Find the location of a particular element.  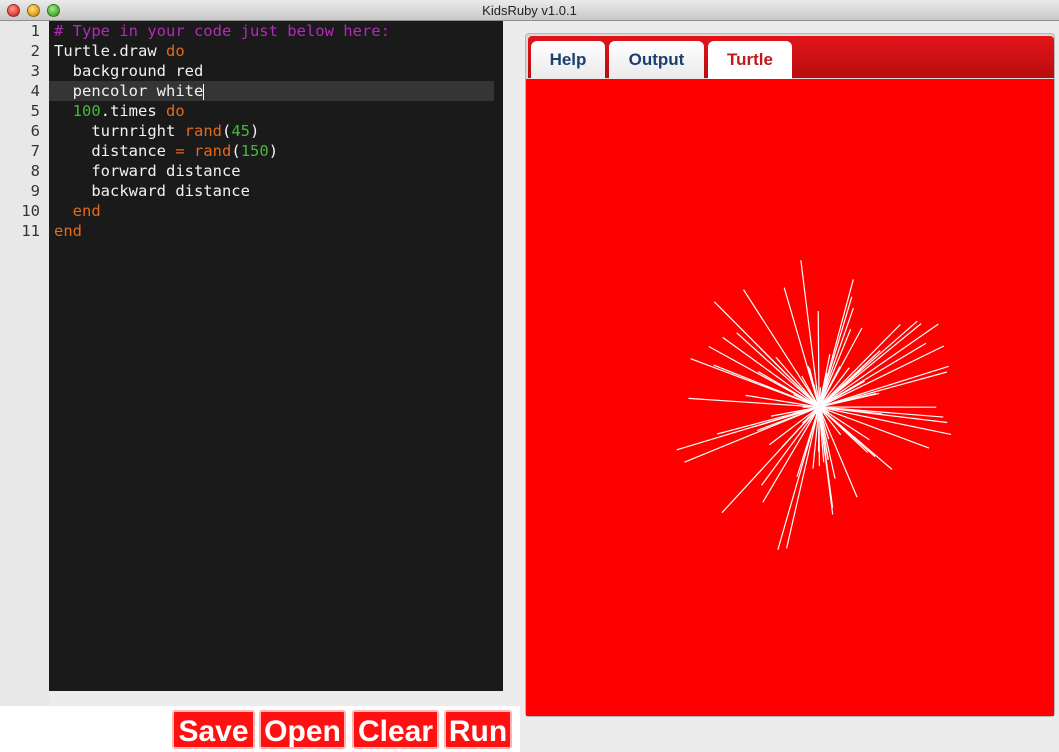

code-line: 100.times do is located at coordinates (274, 111).